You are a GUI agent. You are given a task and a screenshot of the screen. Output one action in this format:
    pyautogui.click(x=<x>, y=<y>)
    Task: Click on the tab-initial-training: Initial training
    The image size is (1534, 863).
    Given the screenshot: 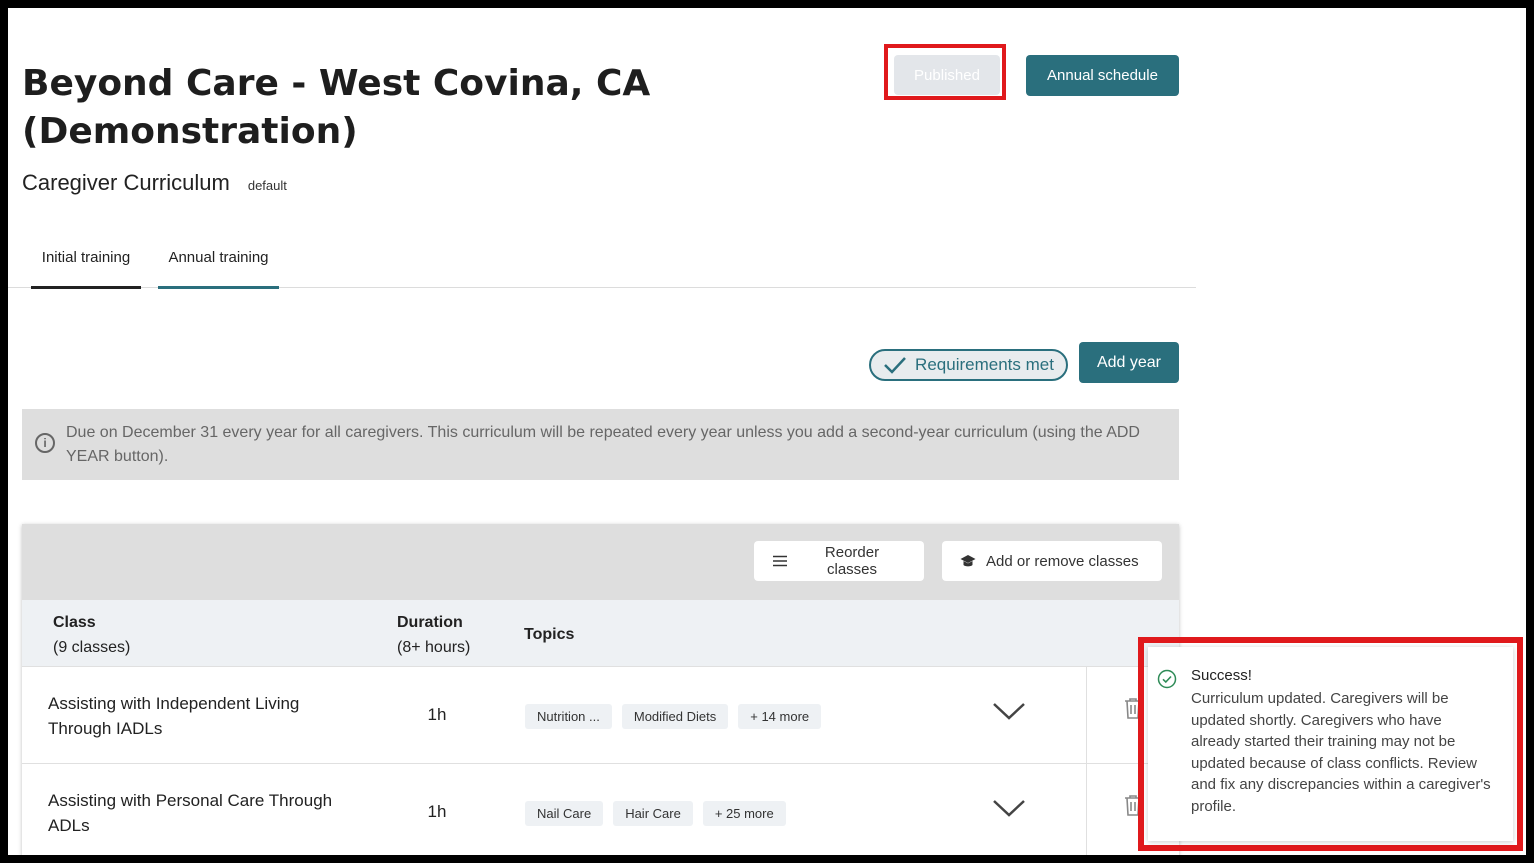 What is the action you would take?
    pyautogui.click(x=86, y=264)
    